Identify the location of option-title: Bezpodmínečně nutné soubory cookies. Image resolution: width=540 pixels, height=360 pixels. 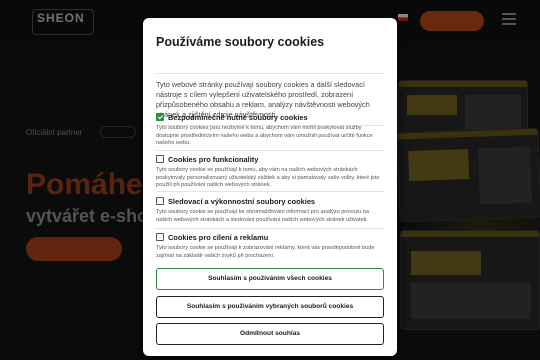
(238, 117).